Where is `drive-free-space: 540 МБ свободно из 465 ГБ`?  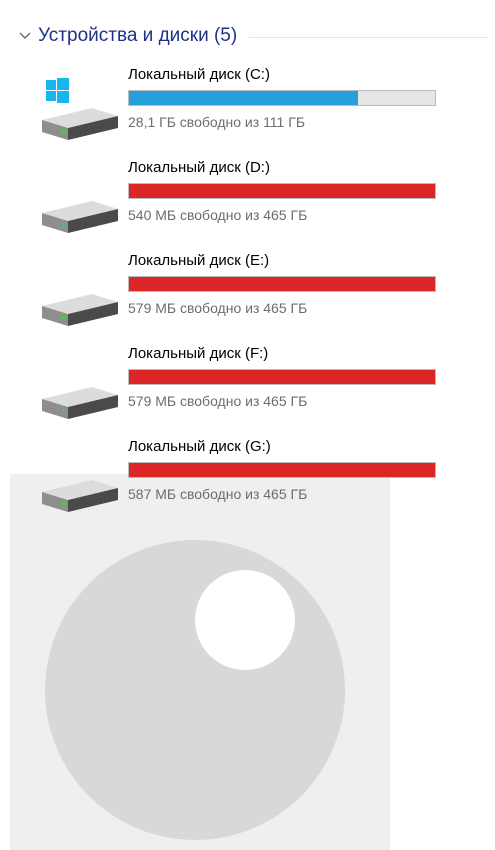 drive-free-space: 540 МБ свободно из 465 ГБ is located at coordinates (218, 215).